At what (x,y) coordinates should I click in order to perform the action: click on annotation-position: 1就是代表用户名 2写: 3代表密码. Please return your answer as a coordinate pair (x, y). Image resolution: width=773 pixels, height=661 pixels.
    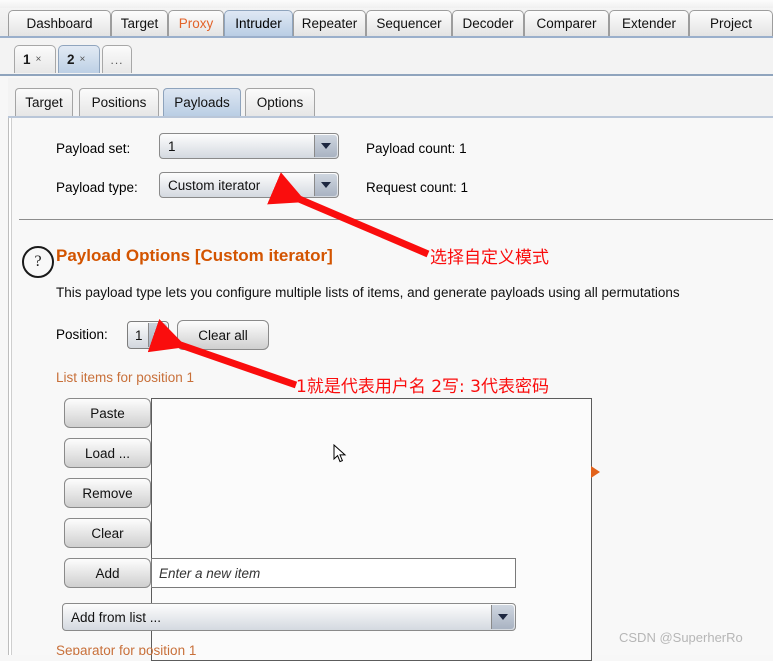
    Looking at the image, I should click on (422, 387).